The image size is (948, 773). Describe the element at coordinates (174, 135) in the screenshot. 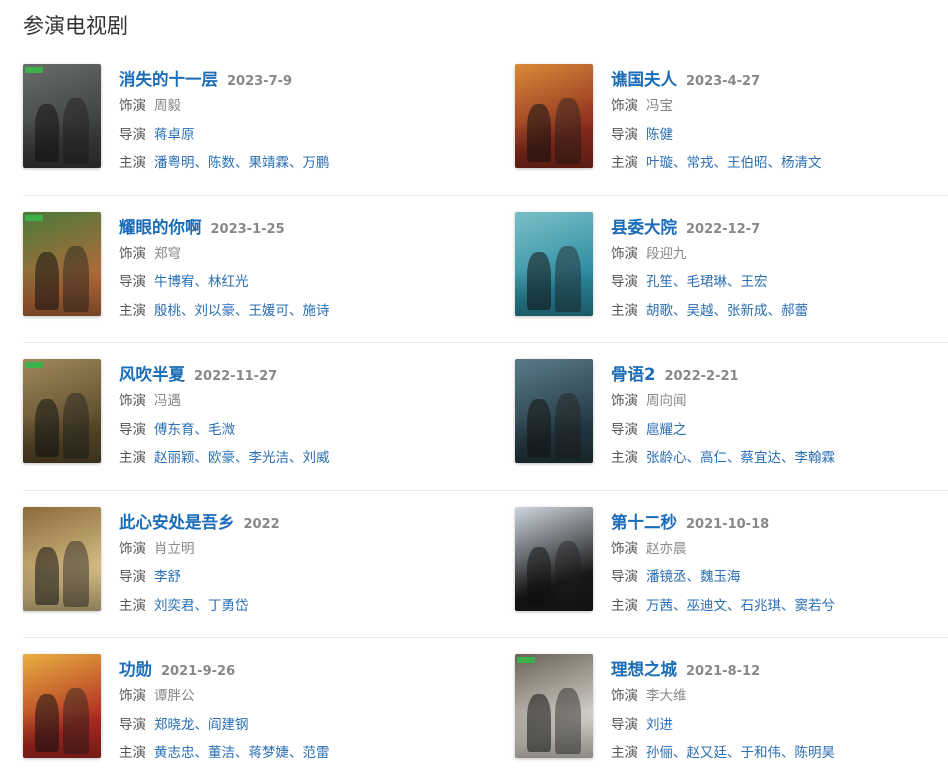

I see `director-name-link: 蒋卓原` at that location.